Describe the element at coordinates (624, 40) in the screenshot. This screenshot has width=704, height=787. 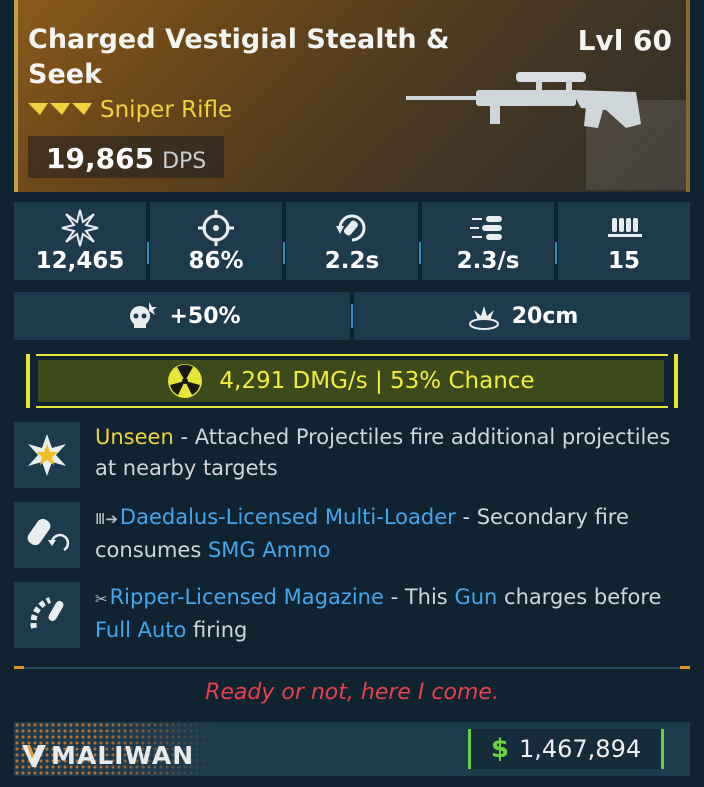
I see `weapon-level: Lvl 60` at that location.